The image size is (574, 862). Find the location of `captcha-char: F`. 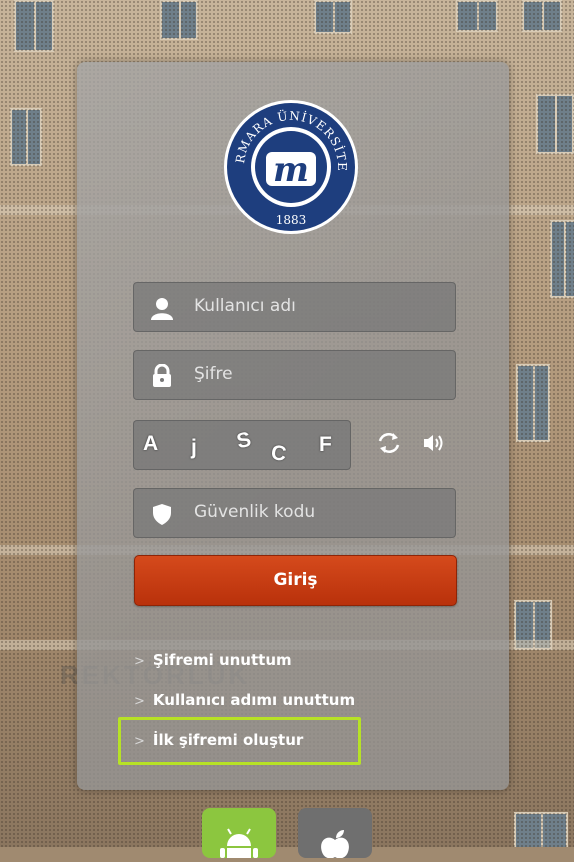

captcha-char: F is located at coordinates (325, 444).